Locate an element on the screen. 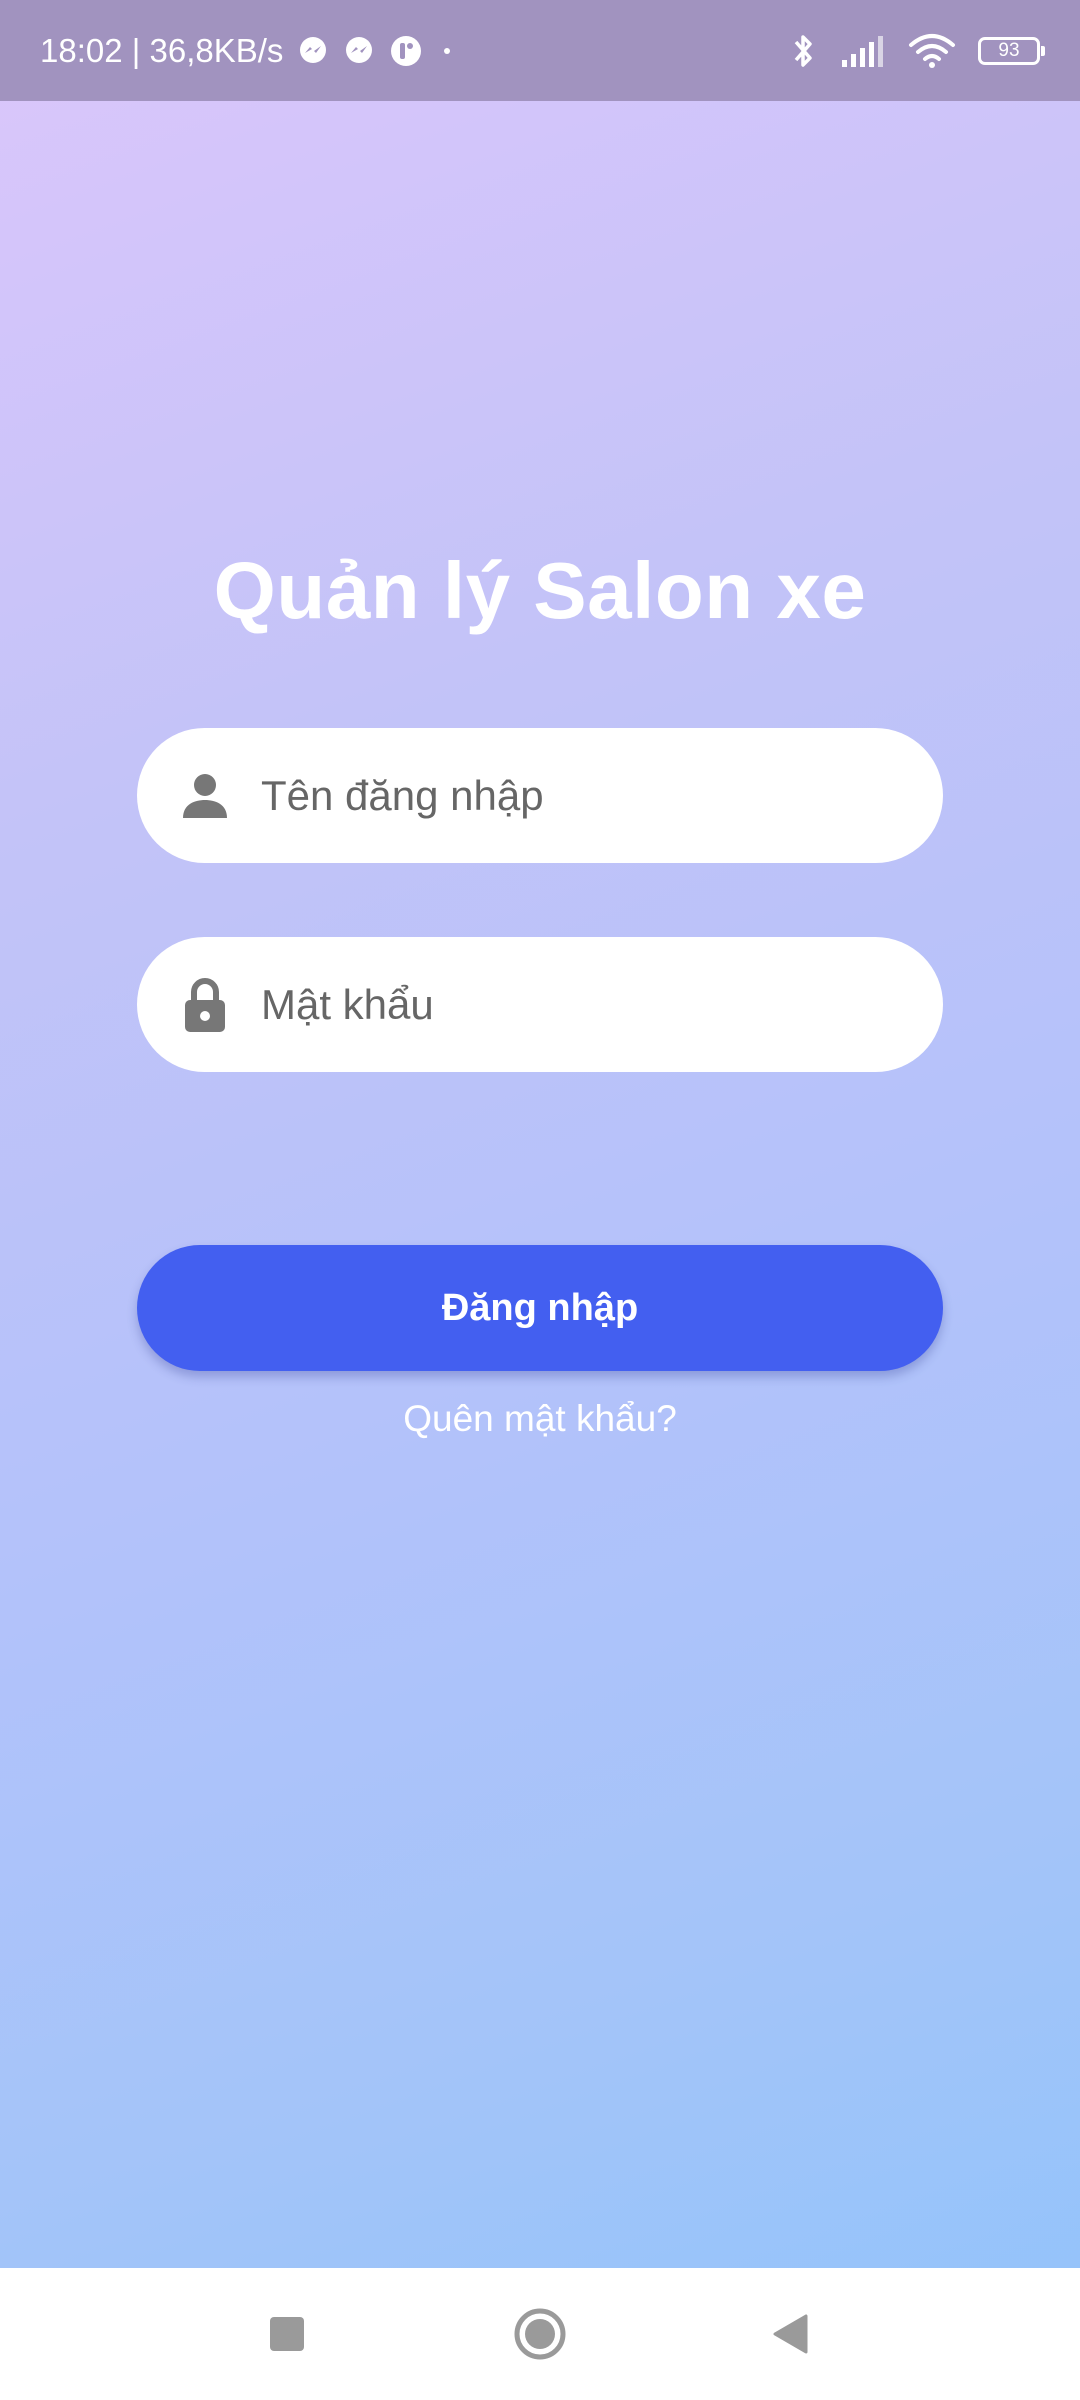 The image size is (1080, 2400). home-icon is located at coordinates (540, 2334).